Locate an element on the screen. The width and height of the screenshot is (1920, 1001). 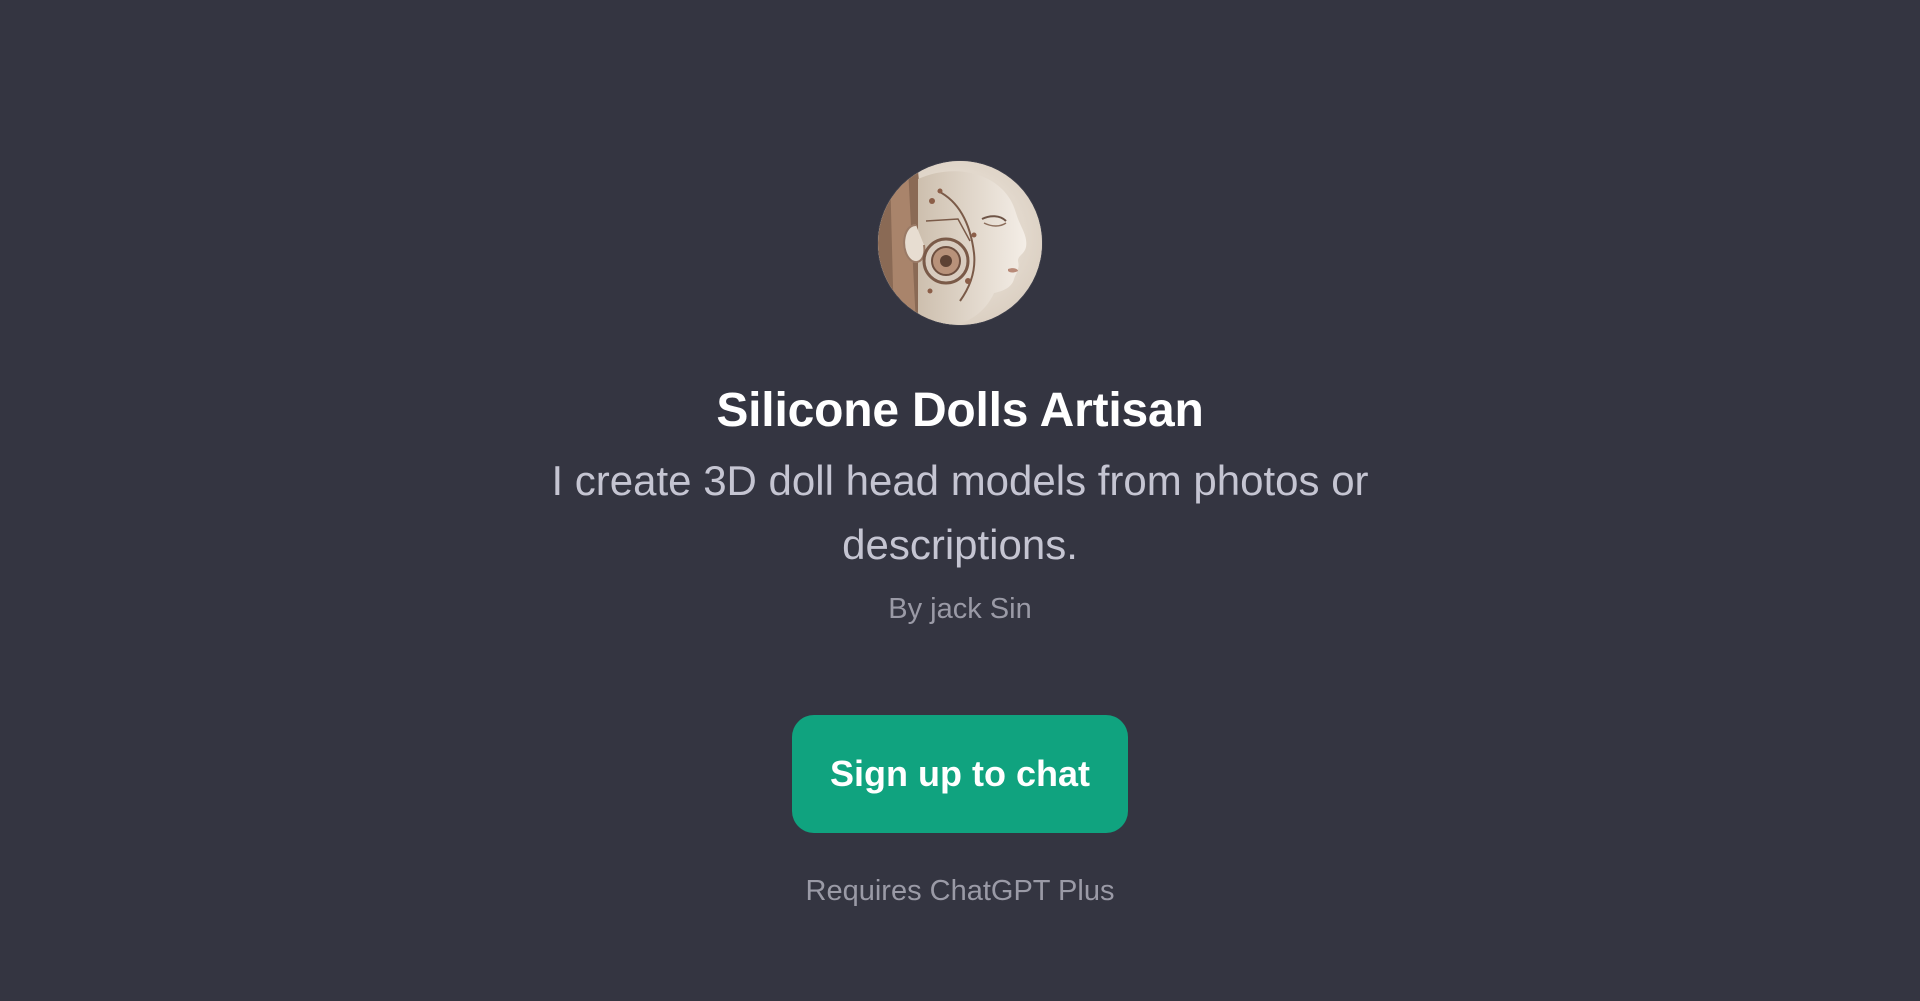
gpt-author: By jack Sin is located at coordinates (960, 609).